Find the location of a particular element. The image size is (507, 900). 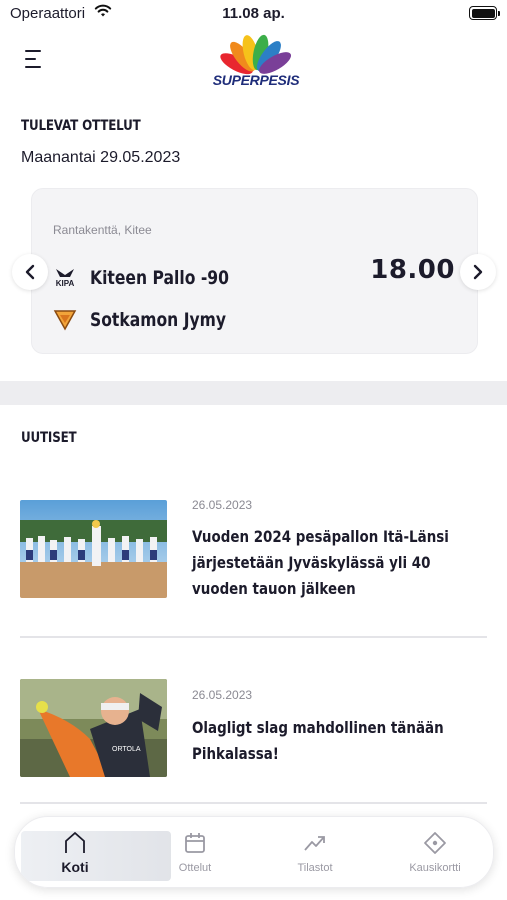

tab-label: Kausikortti is located at coordinates (435, 868).